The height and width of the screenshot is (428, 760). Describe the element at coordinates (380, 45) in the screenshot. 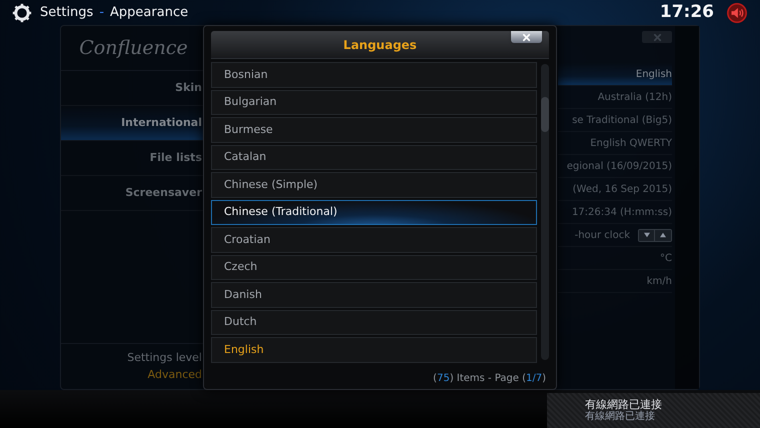

I see `dialog-title: Languages` at that location.